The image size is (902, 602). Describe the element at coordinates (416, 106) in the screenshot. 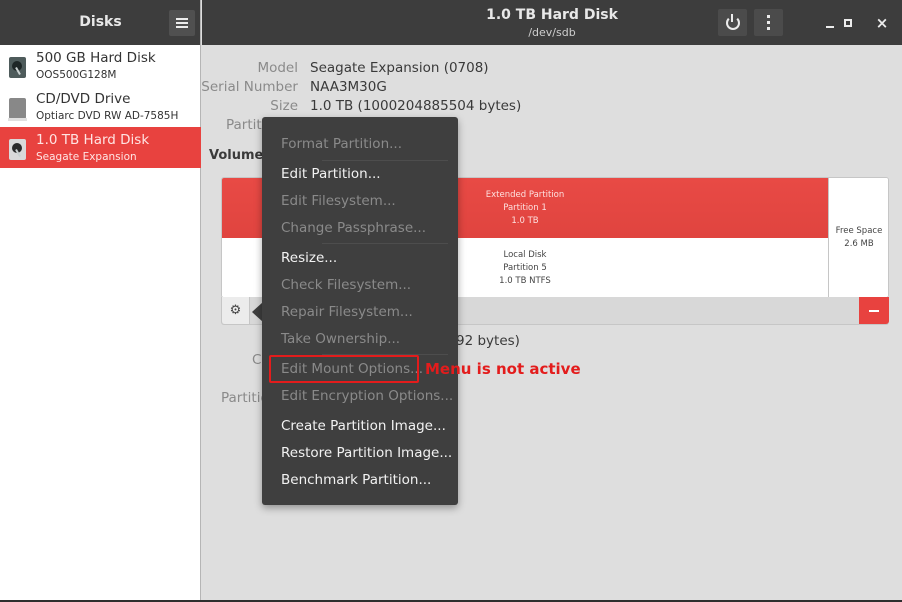

I see `size-value: 1.0 TB (1000204885504 bytes)` at that location.